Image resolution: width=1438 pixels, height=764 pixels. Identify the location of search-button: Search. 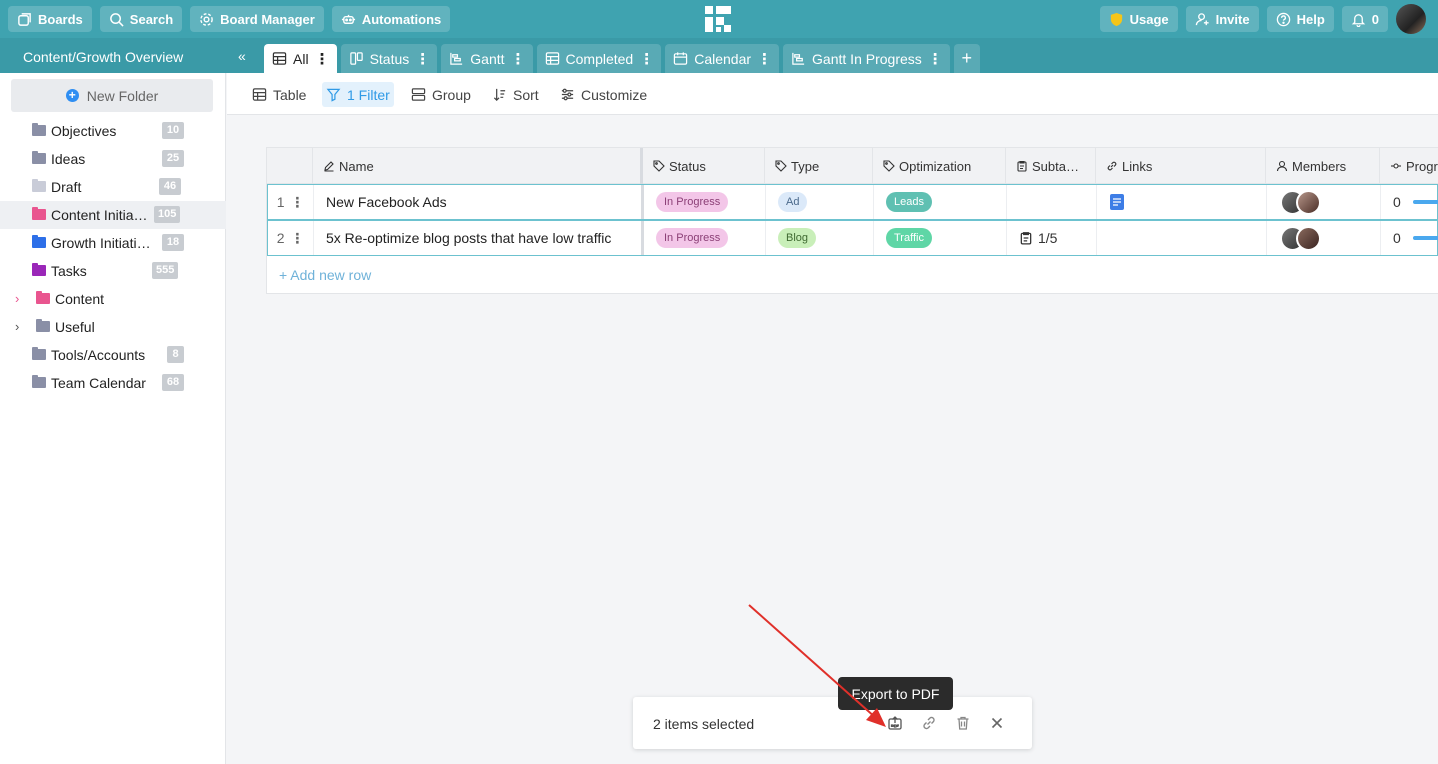
(141, 19).